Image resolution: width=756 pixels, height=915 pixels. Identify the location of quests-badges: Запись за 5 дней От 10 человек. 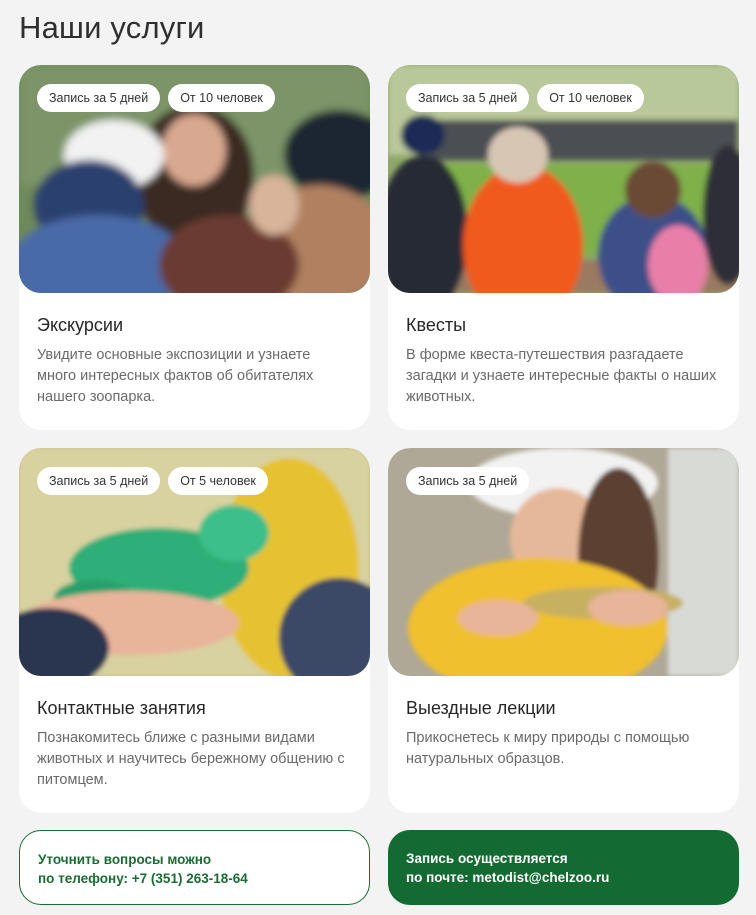
(525, 98).